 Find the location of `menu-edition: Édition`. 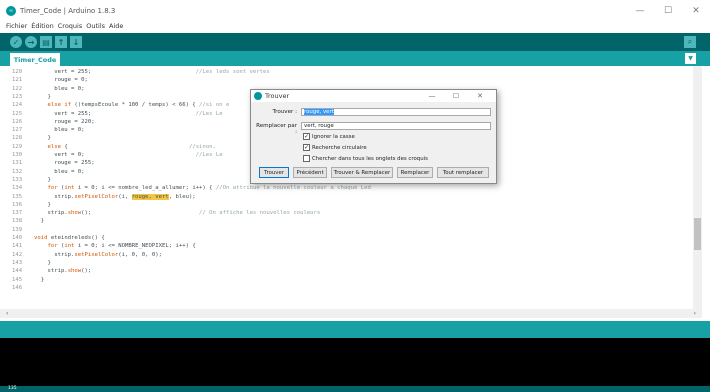

menu-edition: Édition is located at coordinates (42, 26).